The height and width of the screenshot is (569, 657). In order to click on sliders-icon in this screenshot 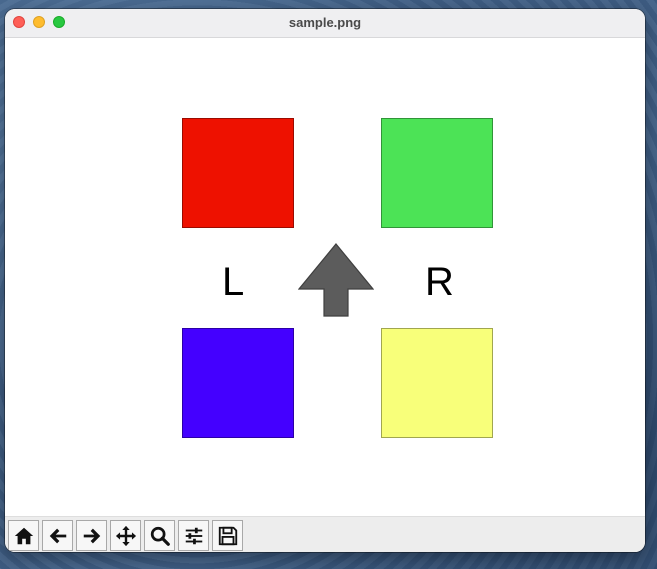, I will do `click(193, 535)`.